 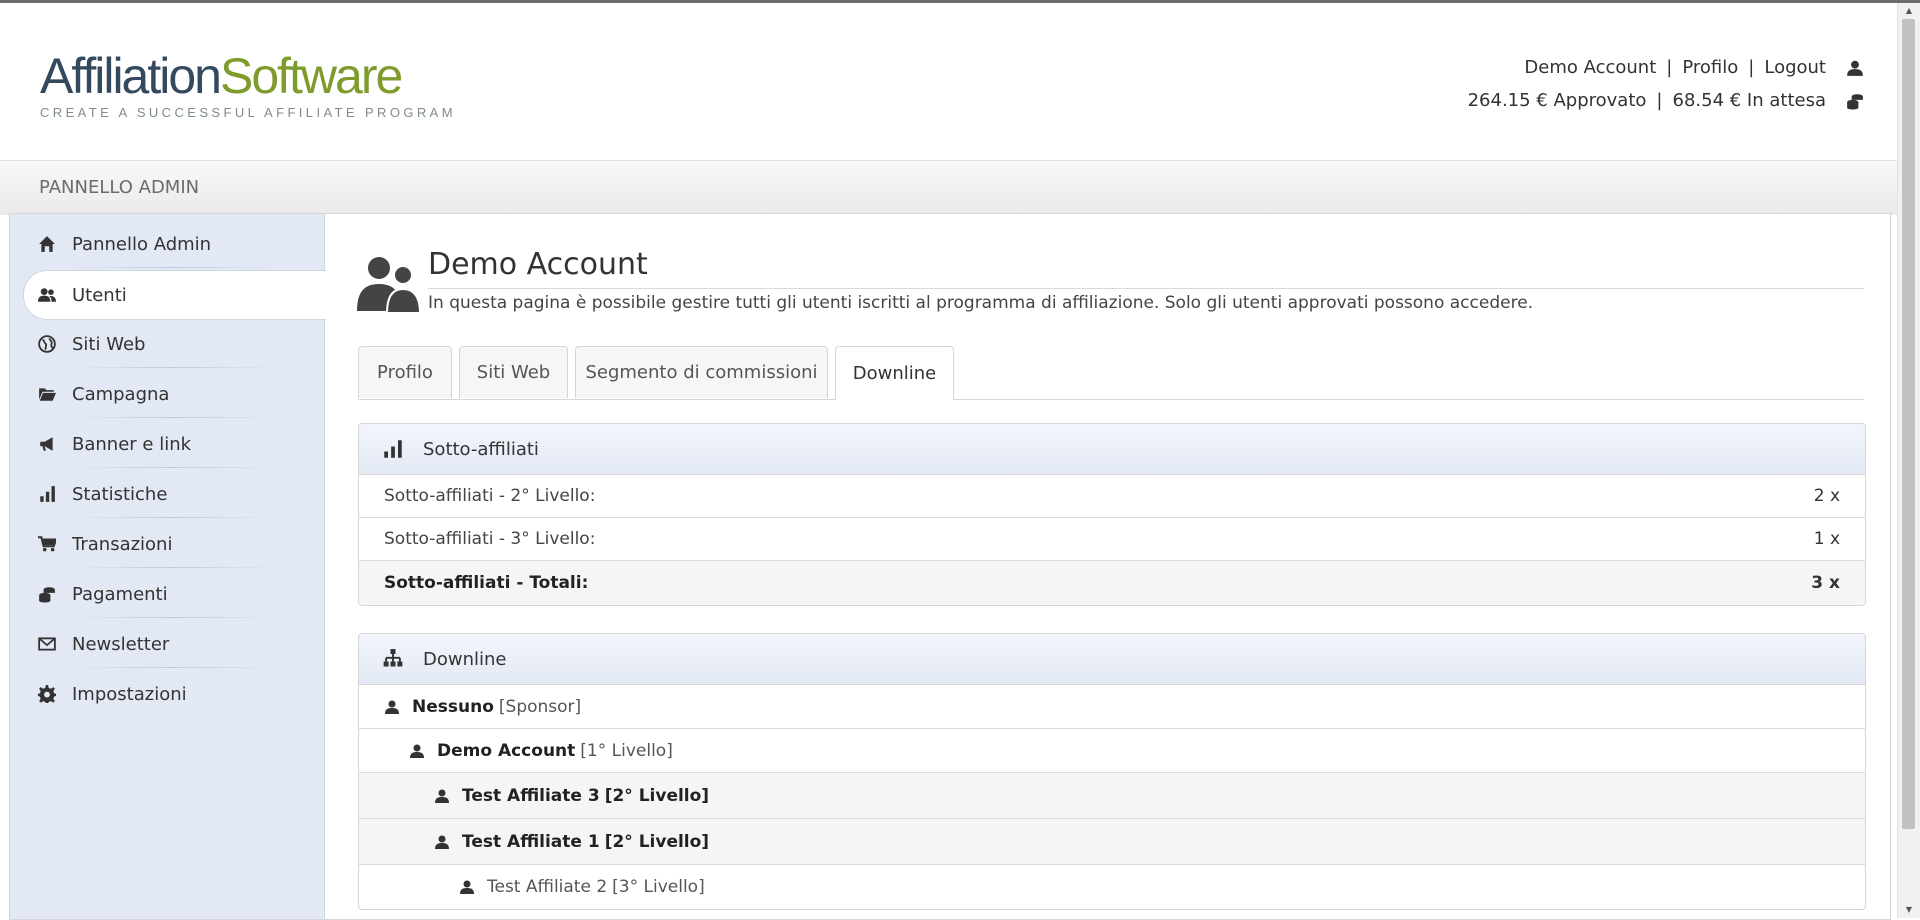 I want to click on downline-level: [1° Livello], so click(x=626, y=750).